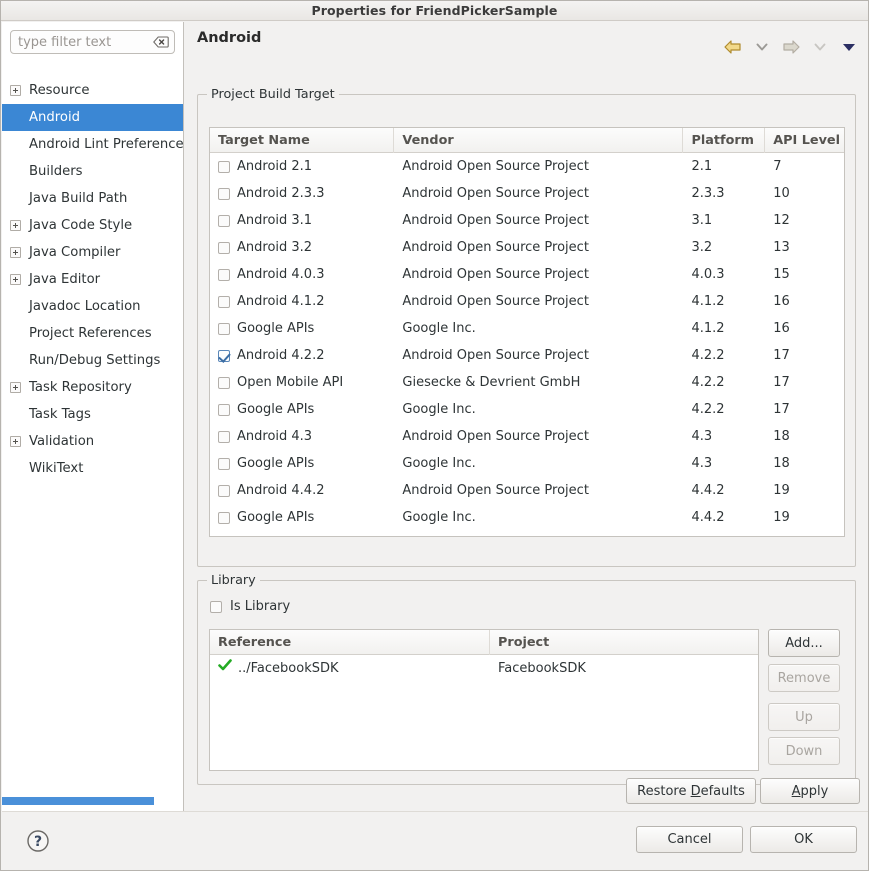 The image size is (869, 871). I want to click on build-target-name-cell: Android 4.0.3, so click(302, 274).